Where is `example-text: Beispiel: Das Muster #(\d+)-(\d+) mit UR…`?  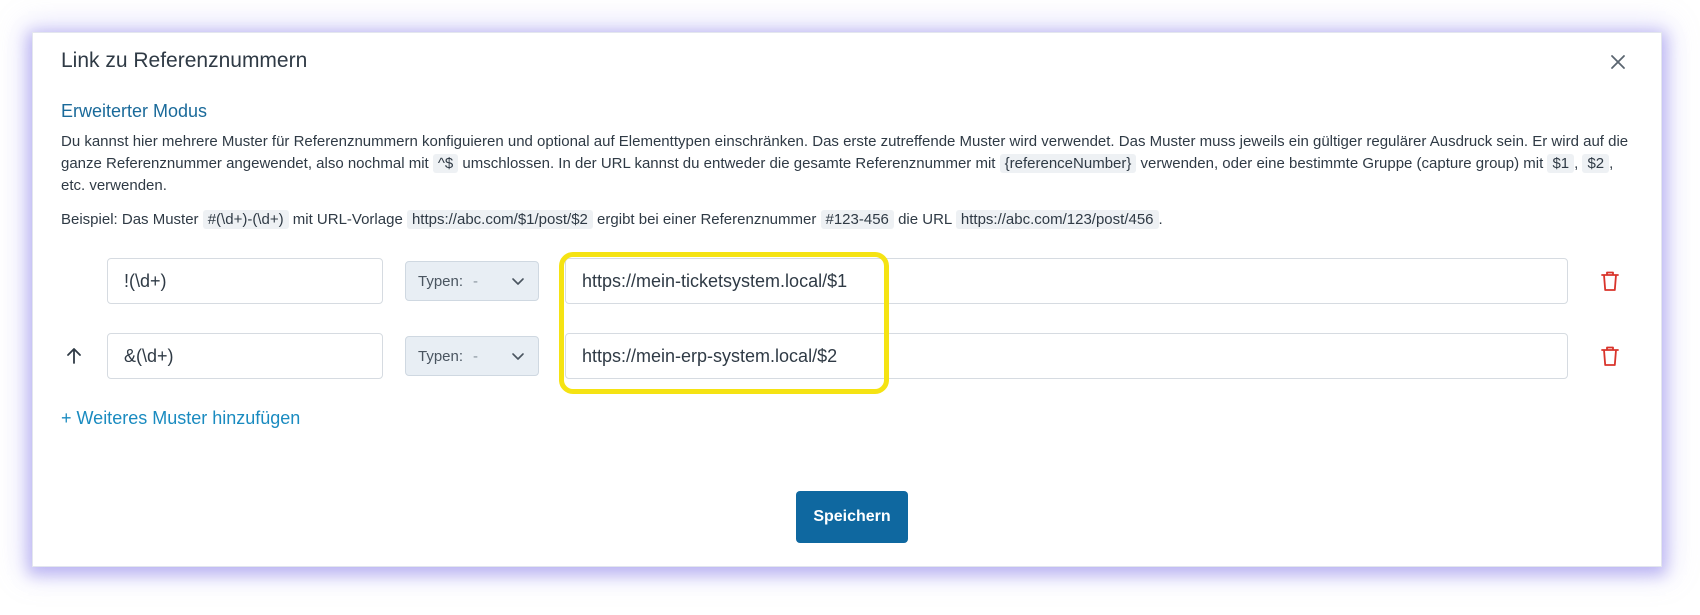 example-text: Beispiel: Das Muster #(\d+)-(\d+) mit UR… is located at coordinates (846, 220).